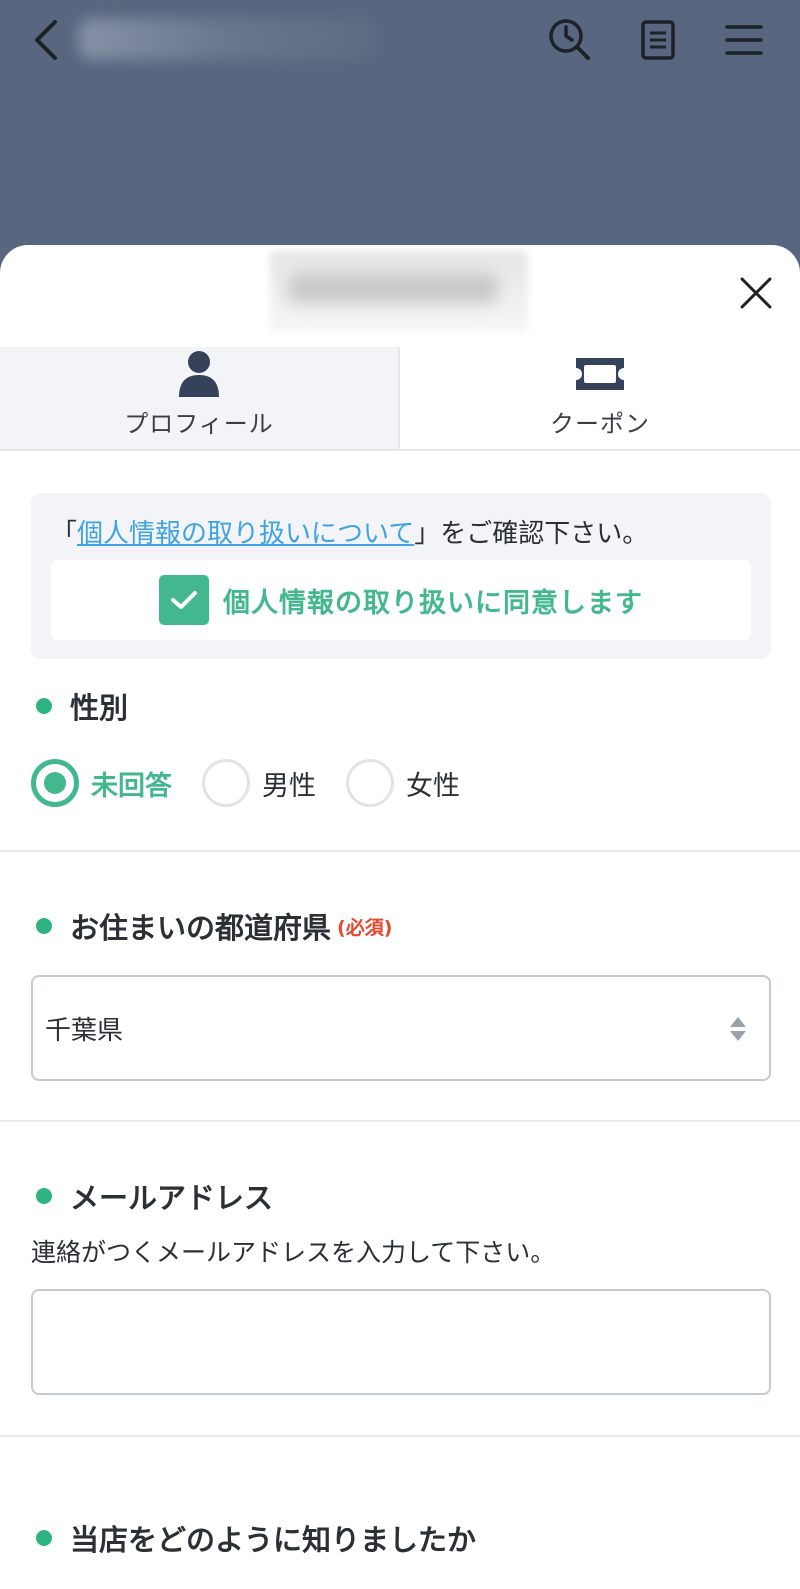 The width and height of the screenshot is (800, 1589). I want to click on clock-search-icon, so click(569, 39).